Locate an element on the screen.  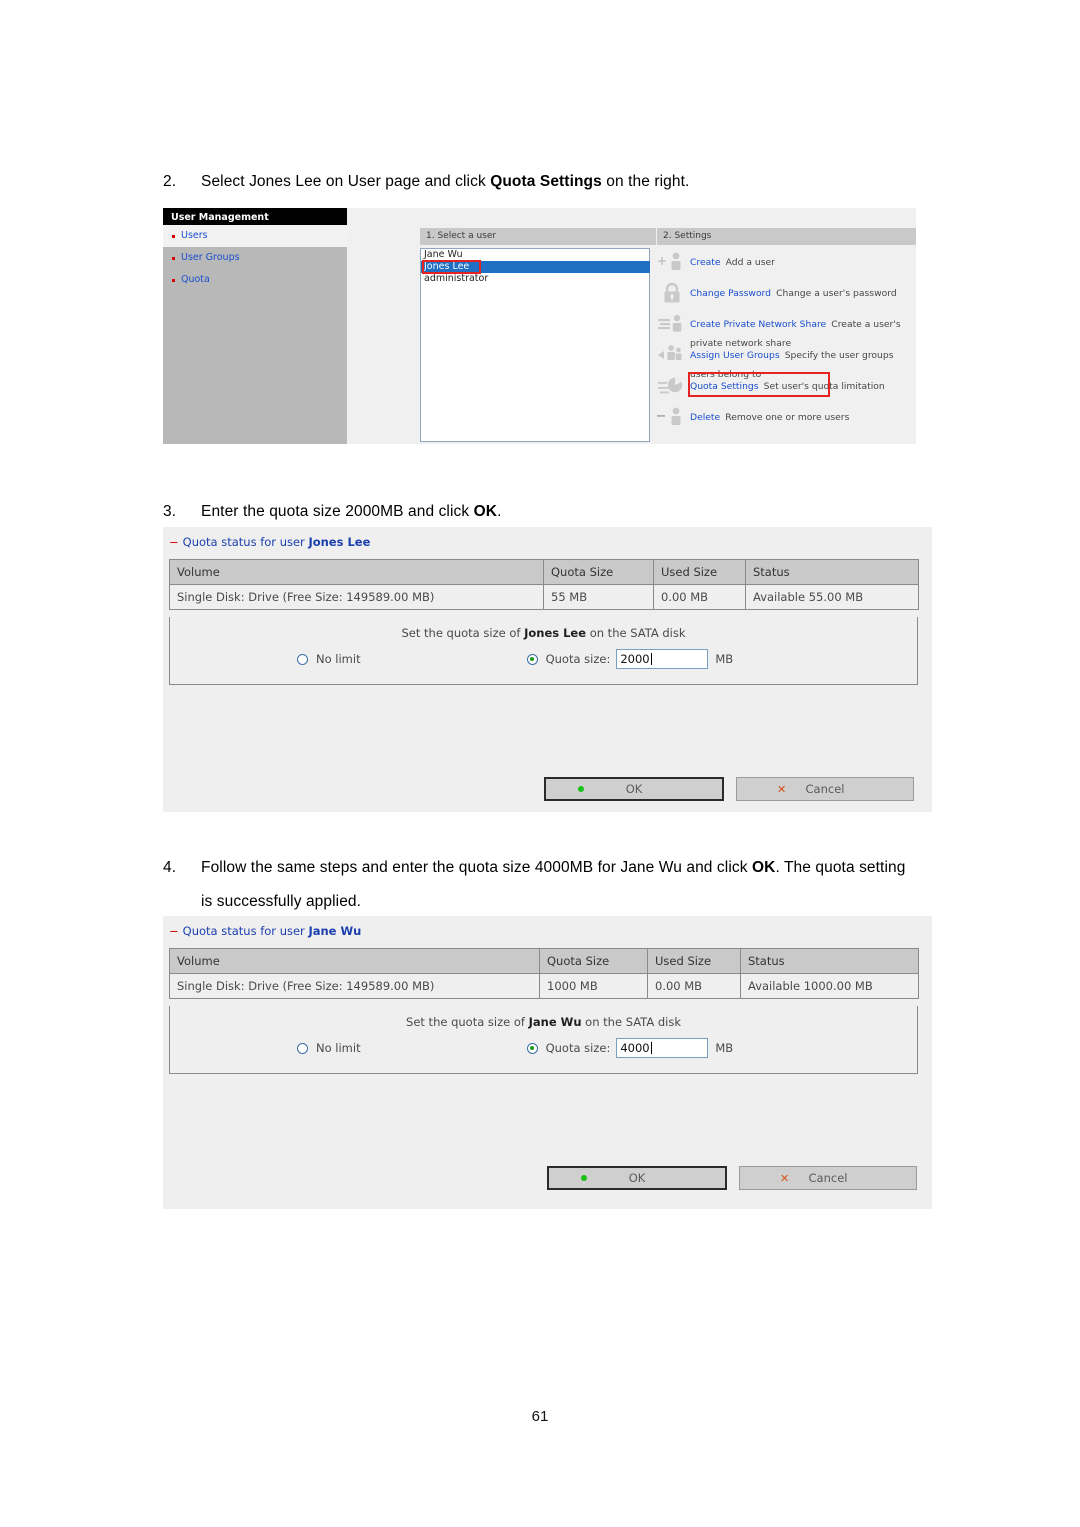
sidebar-item-users-label: Users is located at coordinates (194, 235).